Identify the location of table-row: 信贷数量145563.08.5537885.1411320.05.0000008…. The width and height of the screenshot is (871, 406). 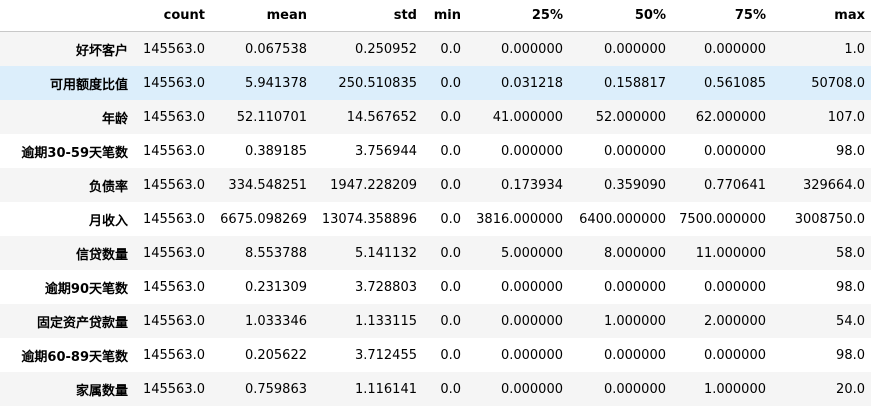
(435, 253).